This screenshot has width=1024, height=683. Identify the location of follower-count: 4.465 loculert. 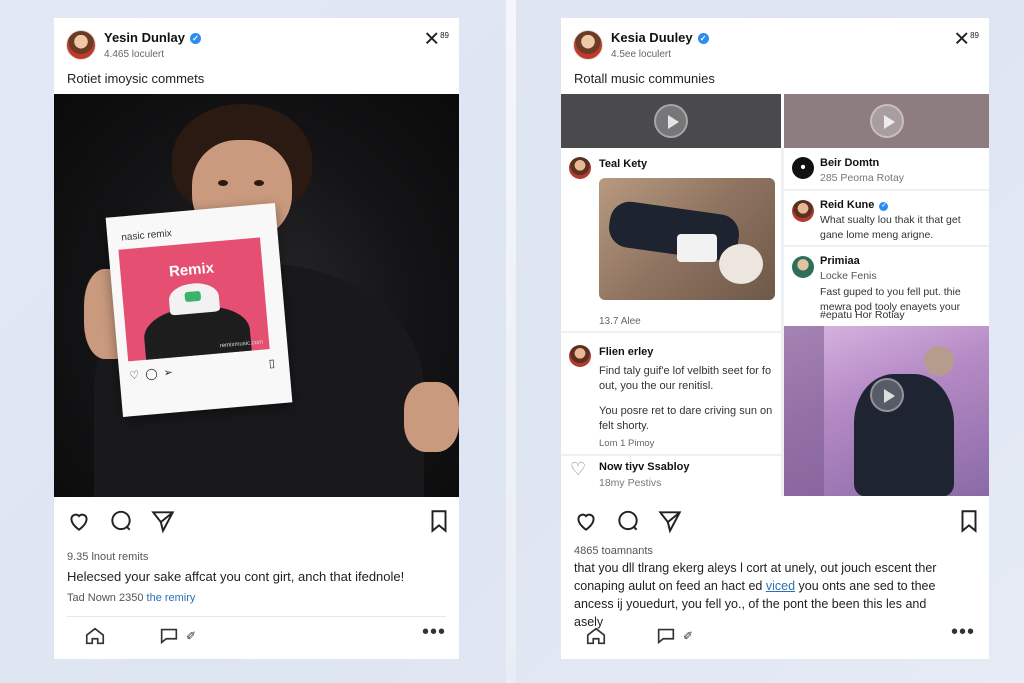
(134, 54).